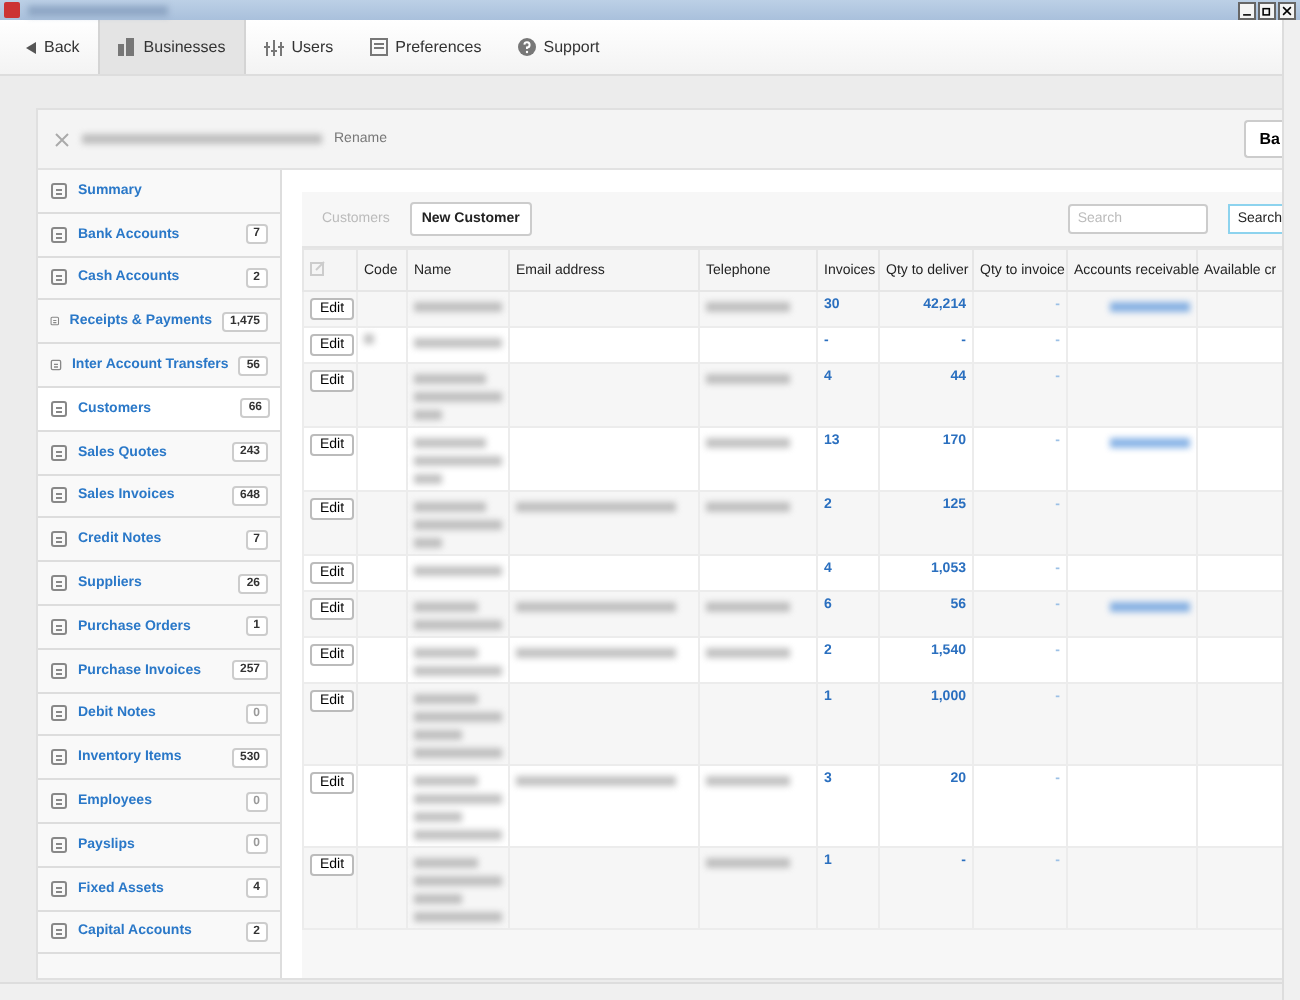 This screenshot has height=1000, width=1300. What do you see at coordinates (31, 47) in the screenshot?
I see `back-arrow-icon` at bounding box center [31, 47].